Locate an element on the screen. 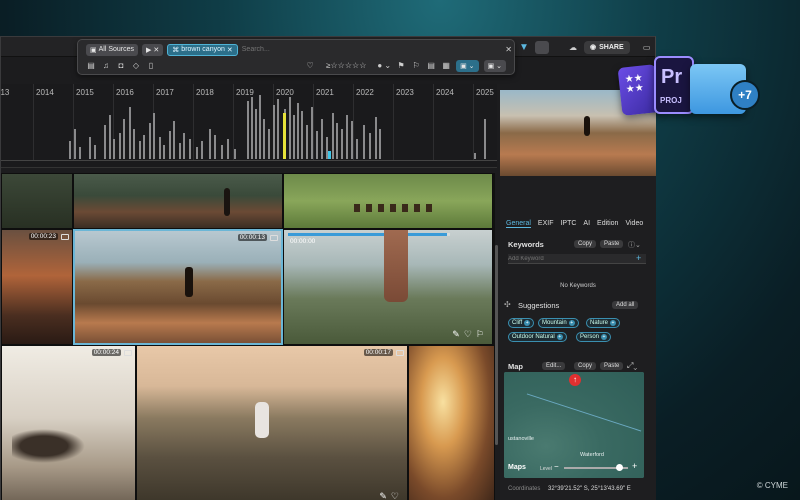 The height and width of the screenshot is (500, 800). year-label: 2014 is located at coordinates (45, 92).